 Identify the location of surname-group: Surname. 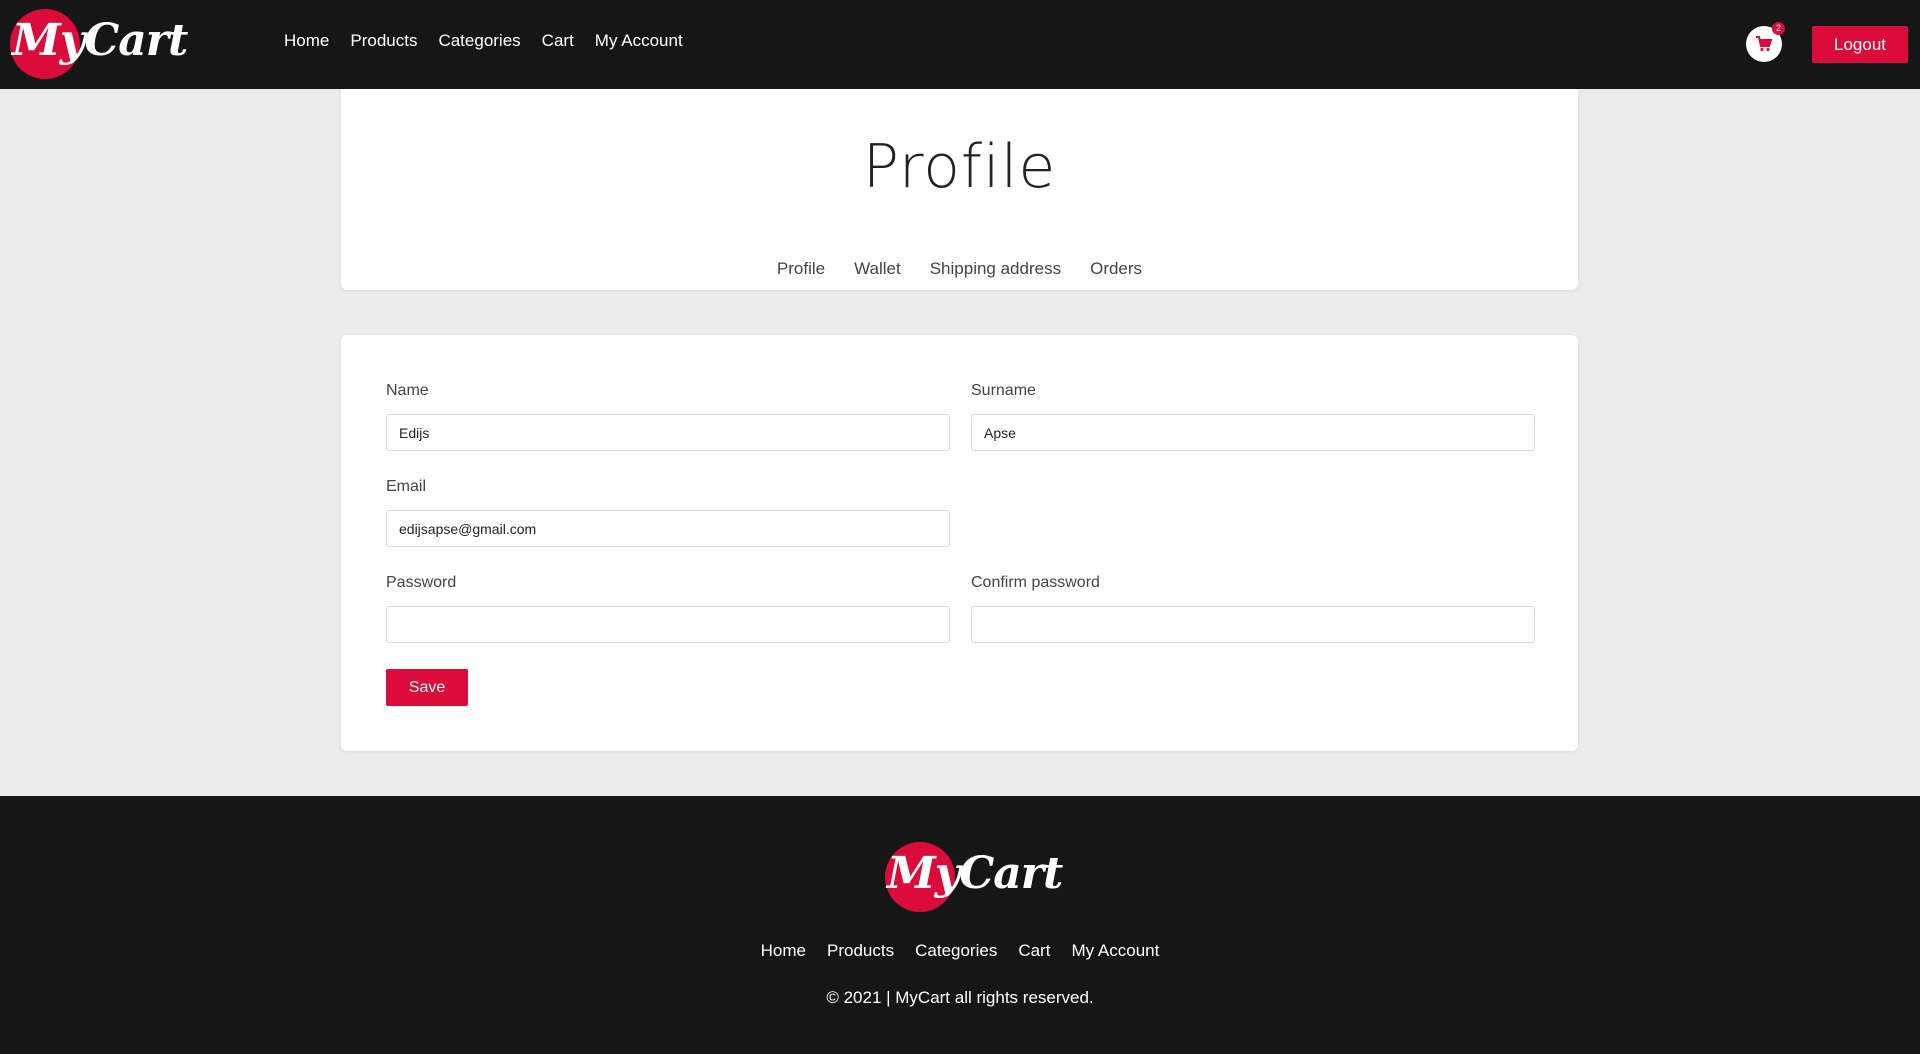
(1253, 416).